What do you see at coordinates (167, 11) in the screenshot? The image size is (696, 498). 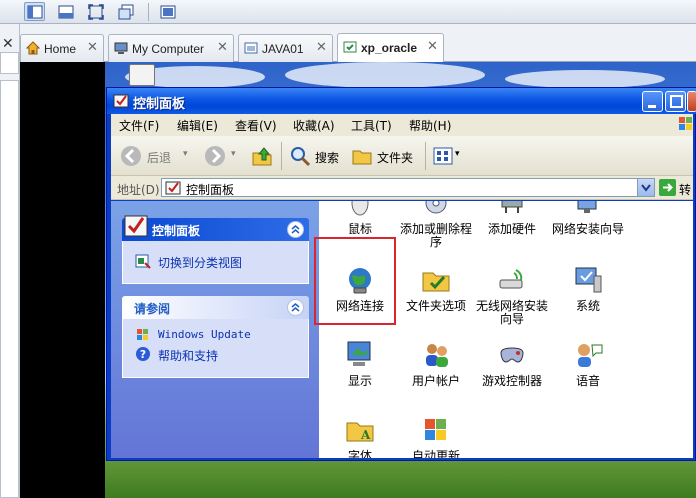 I see `console-view-button` at bounding box center [167, 11].